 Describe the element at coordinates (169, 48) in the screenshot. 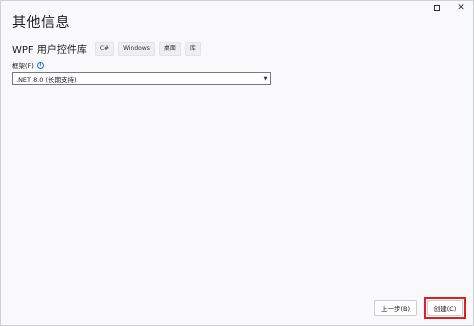

I see `tag-project-type: 桌面` at that location.